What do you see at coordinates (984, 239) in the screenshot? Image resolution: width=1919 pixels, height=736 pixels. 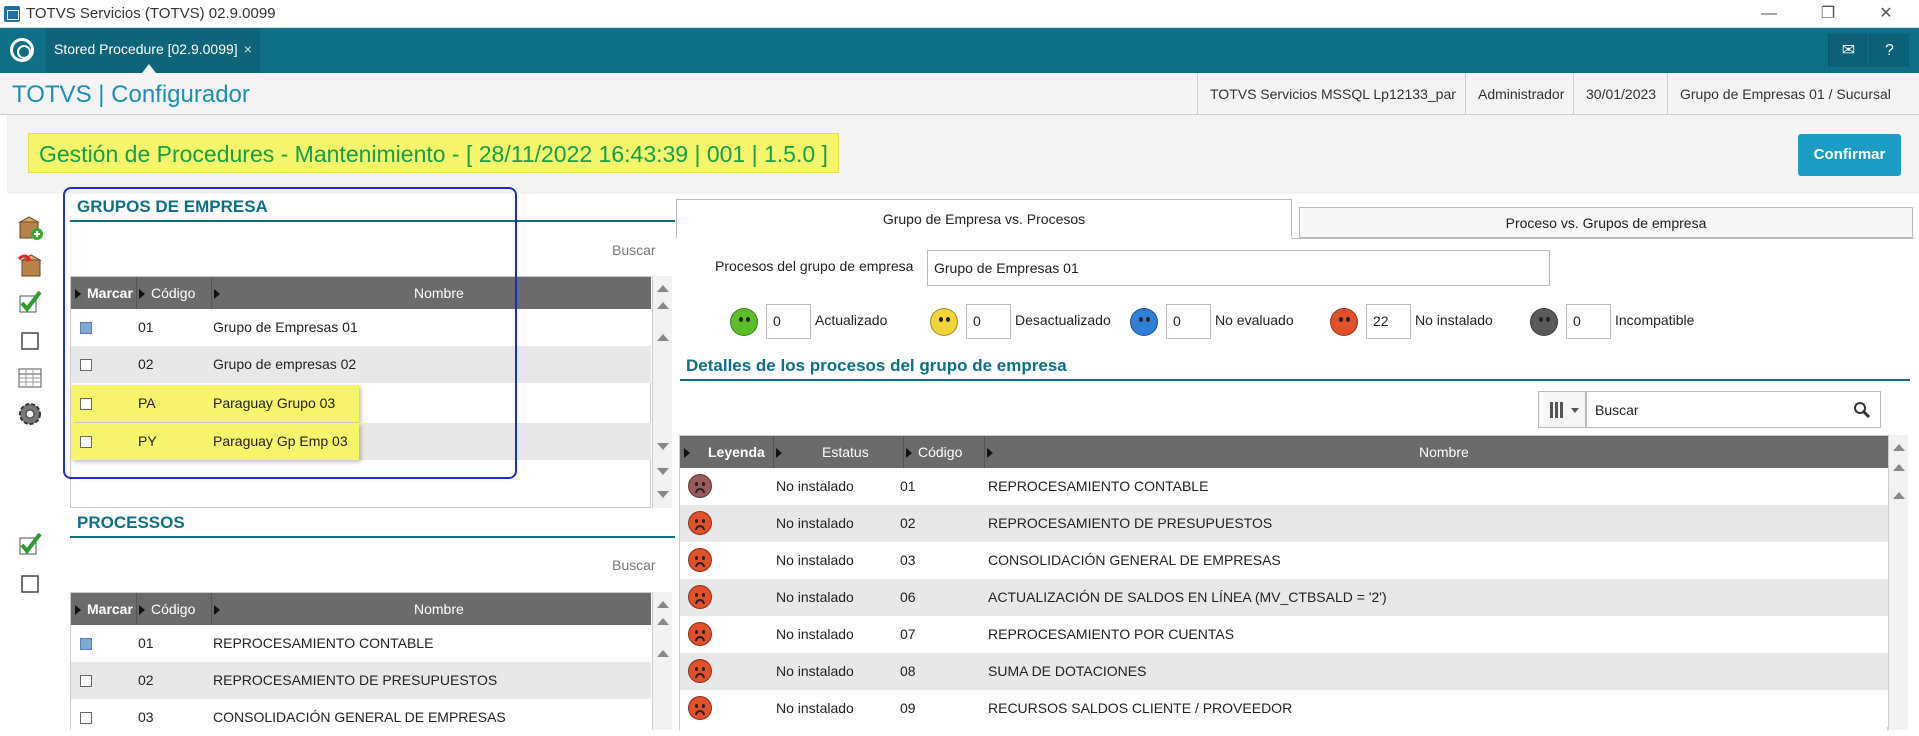 I see `active-tab-gap` at bounding box center [984, 239].